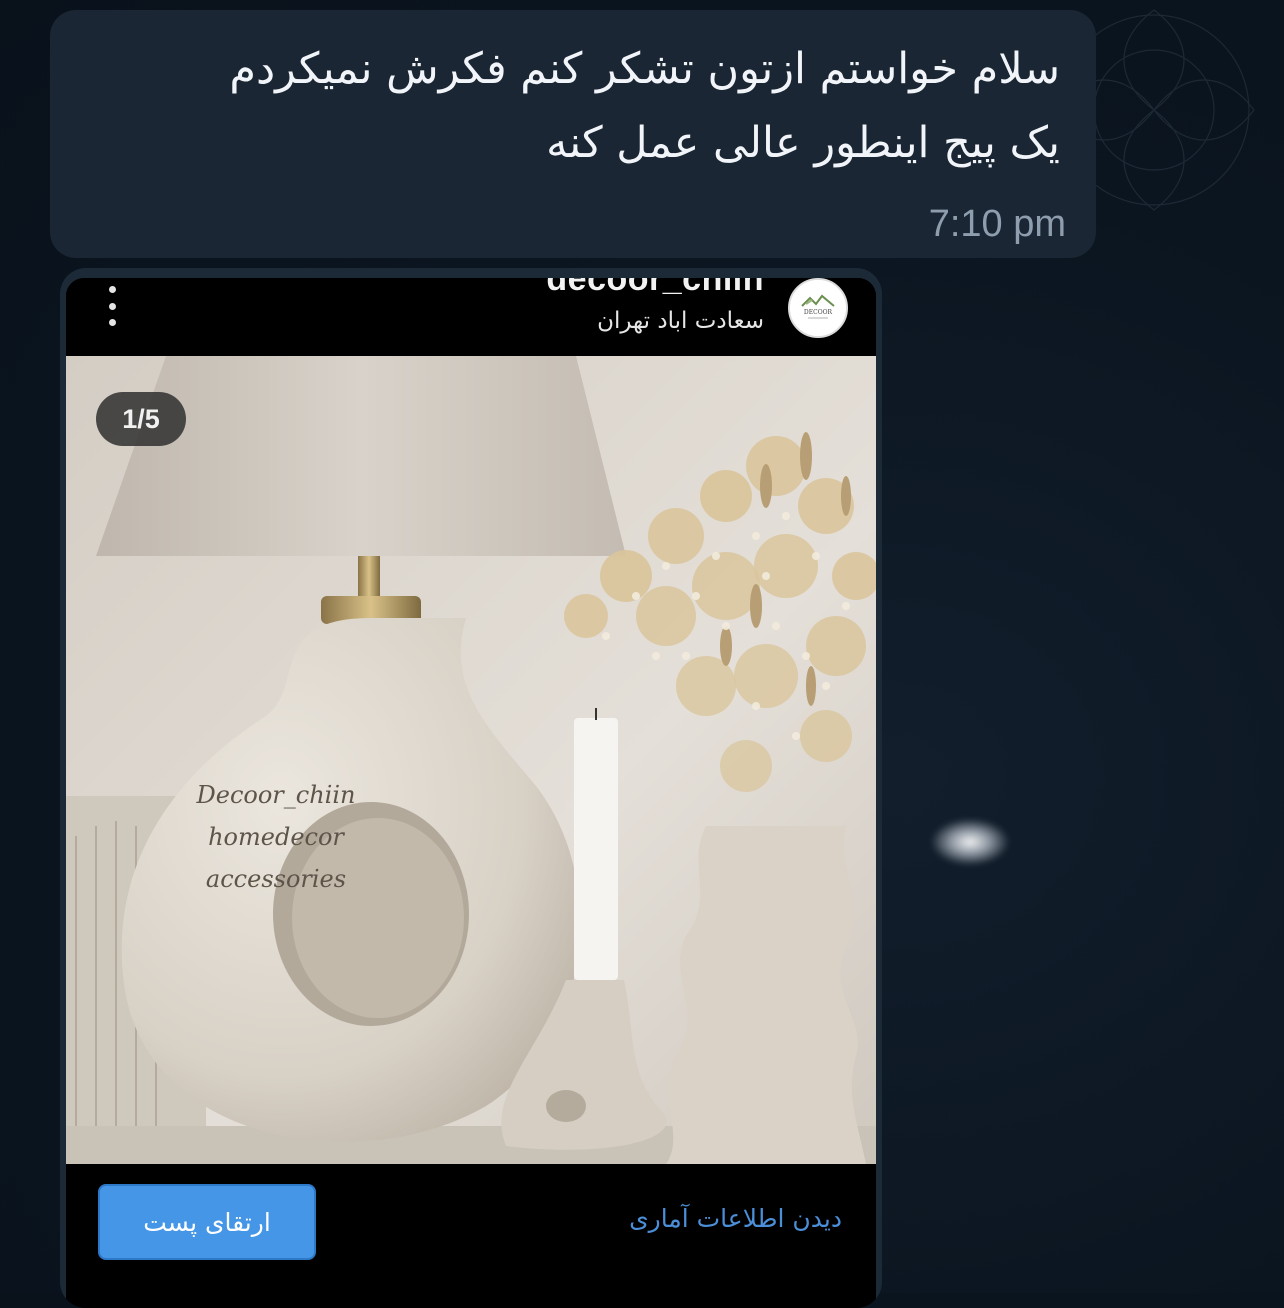  What do you see at coordinates (141, 419) in the screenshot?
I see `carousel-page-indicator: 1/5` at bounding box center [141, 419].